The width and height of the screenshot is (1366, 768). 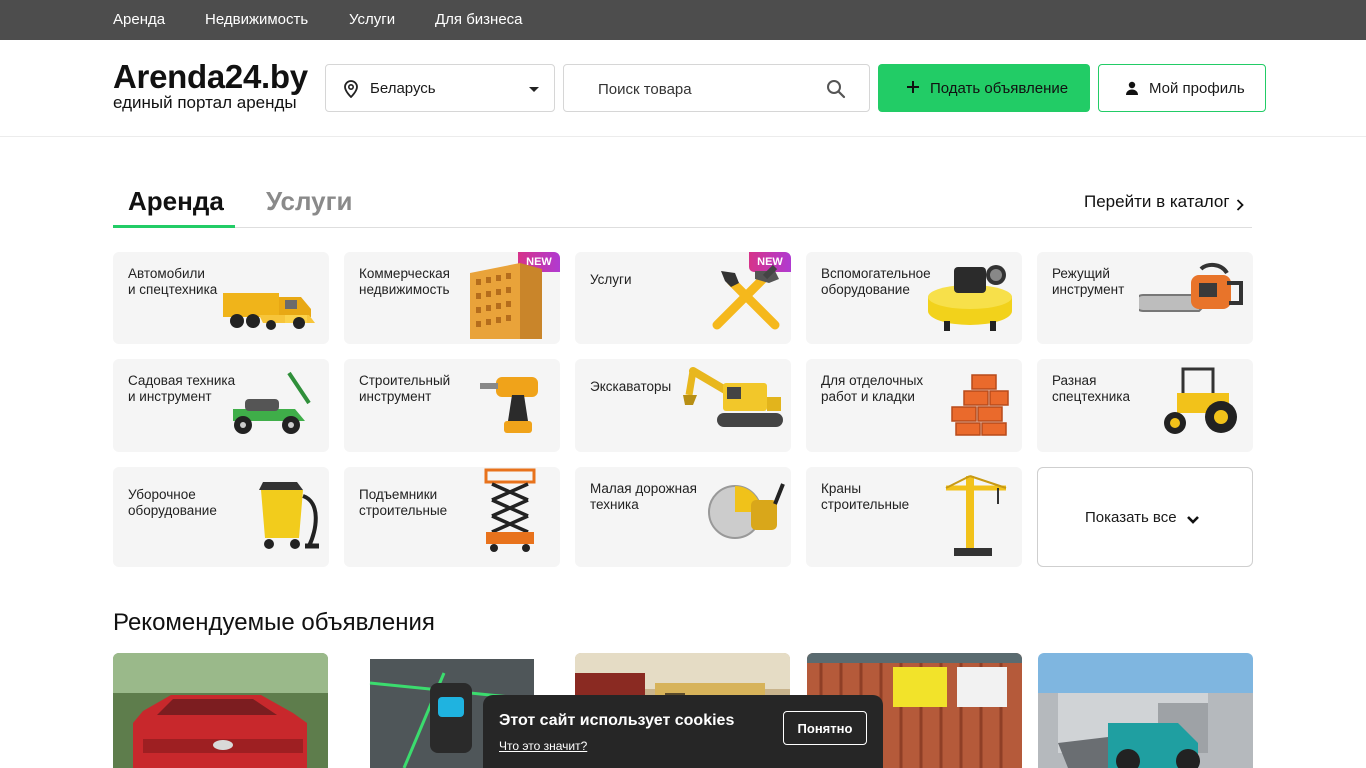 I want to click on category-card: Для отделочных работ и кладки, so click(x=914, y=405).